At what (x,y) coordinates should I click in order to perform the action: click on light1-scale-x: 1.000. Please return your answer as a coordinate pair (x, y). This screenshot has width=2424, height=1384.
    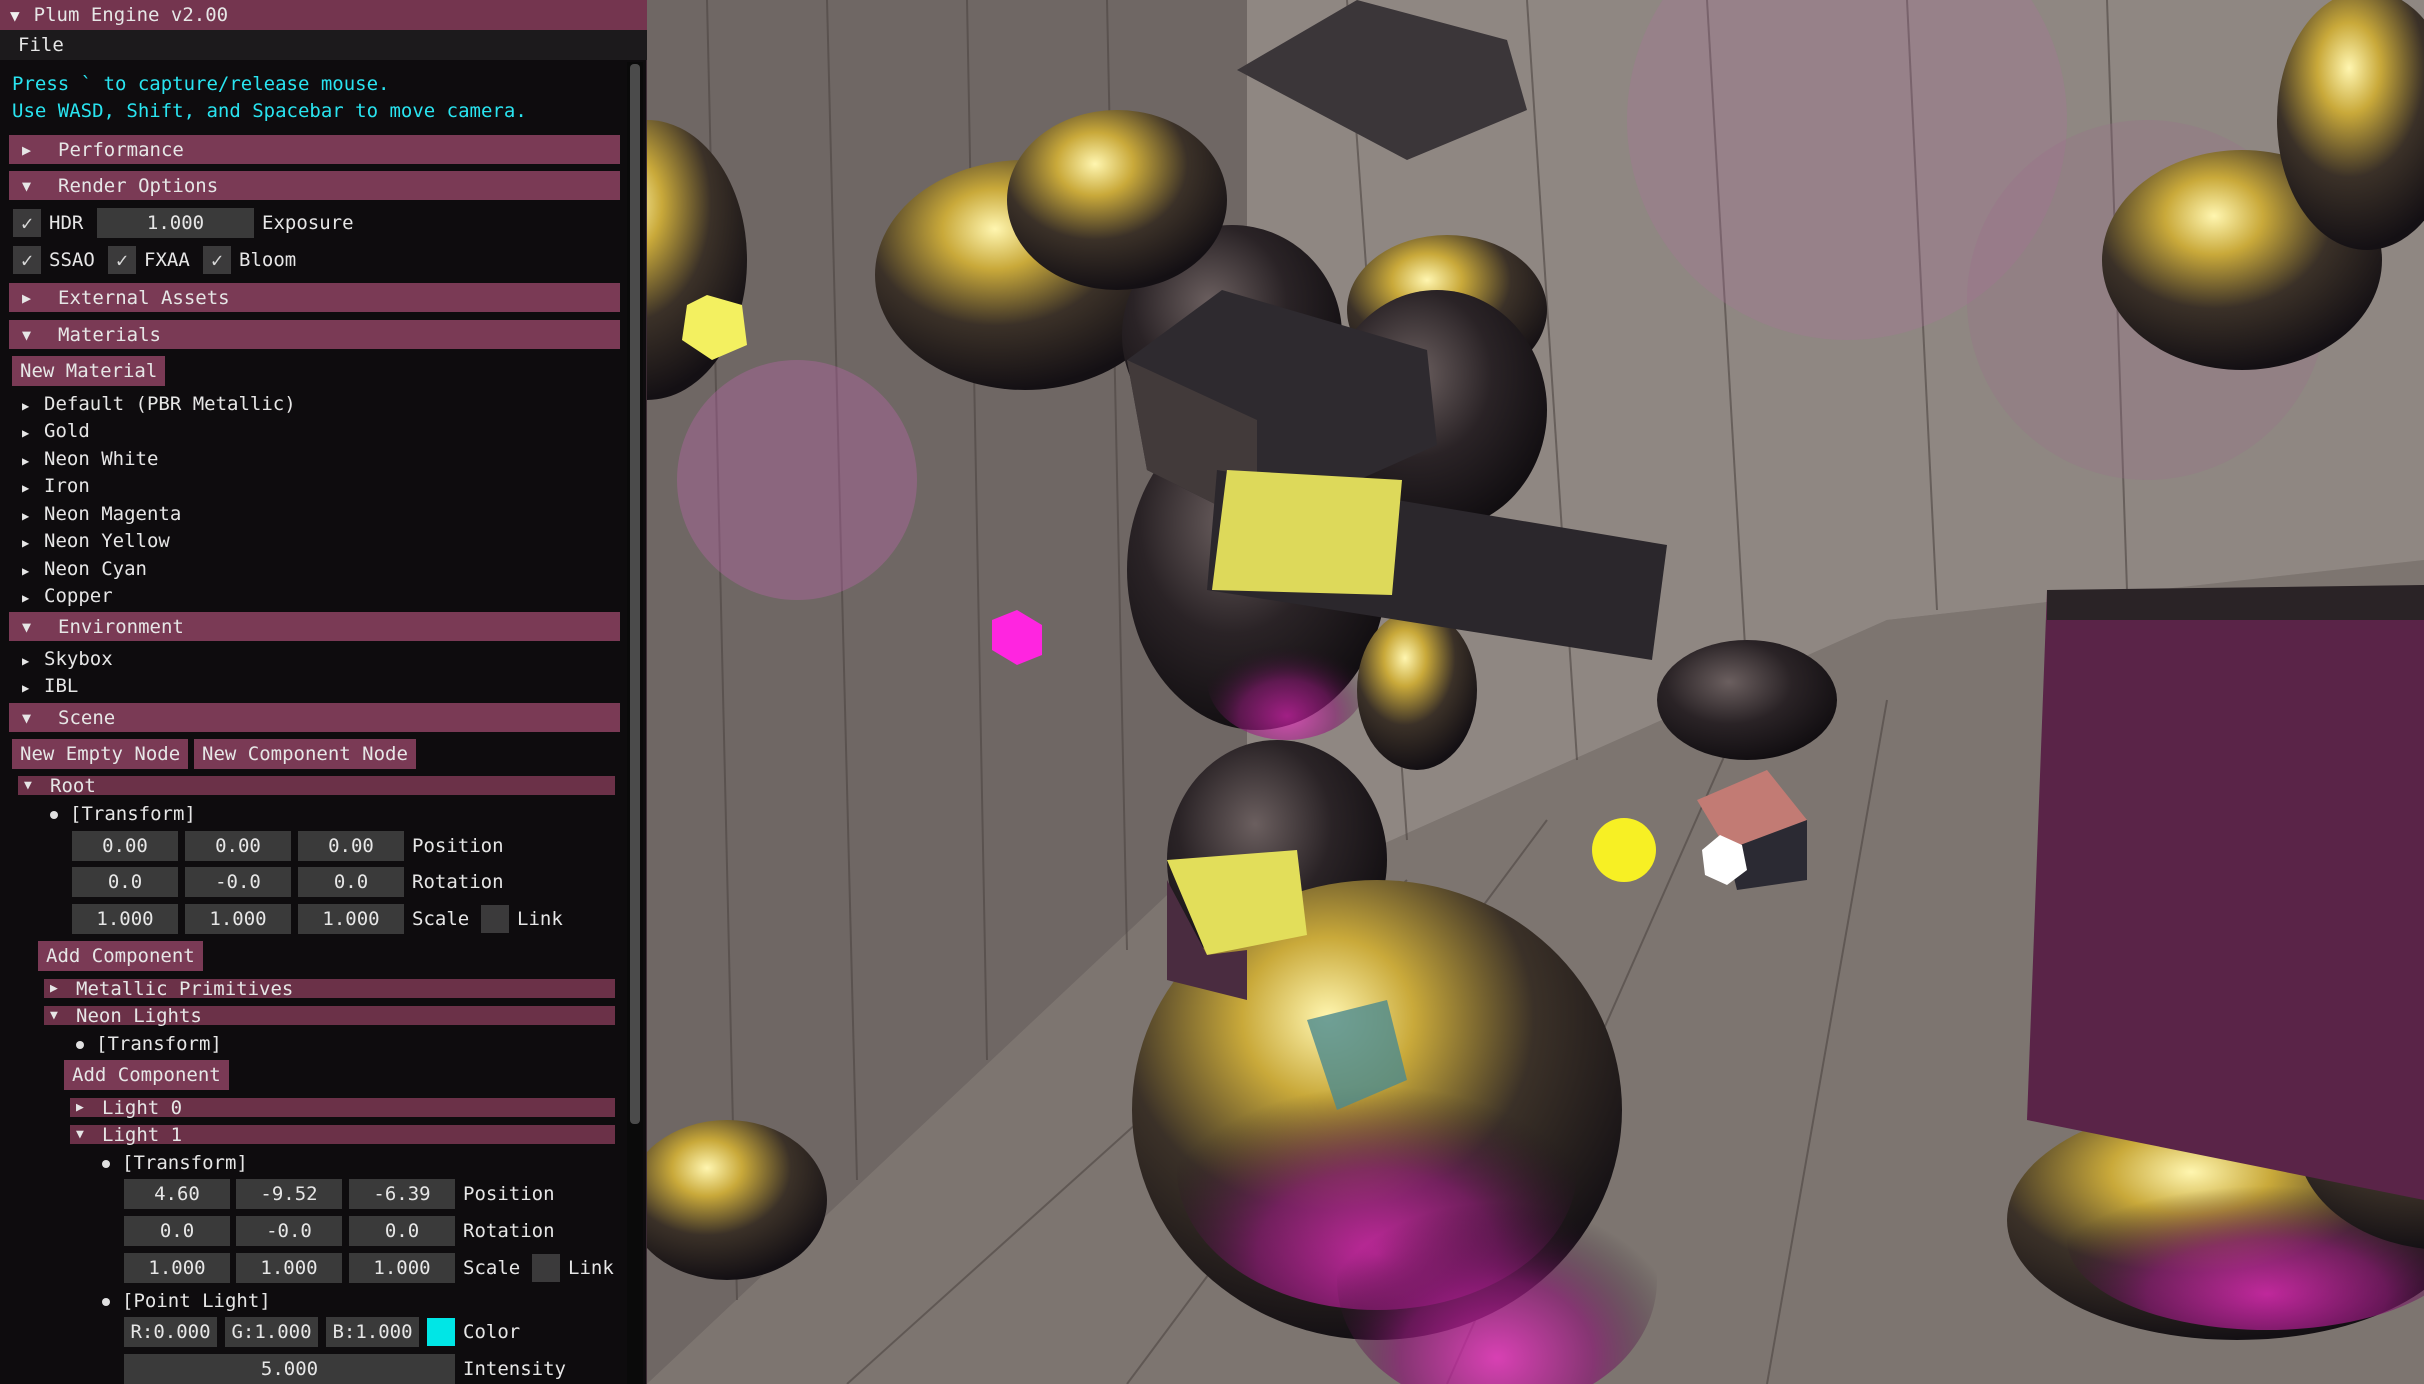
    Looking at the image, I should click on (177, 1268).